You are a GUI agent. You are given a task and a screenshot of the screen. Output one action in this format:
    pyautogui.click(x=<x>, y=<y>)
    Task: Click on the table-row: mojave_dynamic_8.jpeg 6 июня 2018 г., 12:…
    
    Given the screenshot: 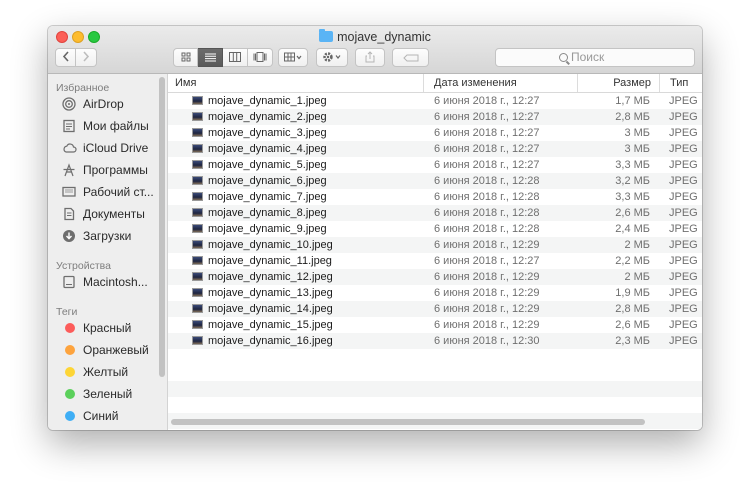 What is the action you would take?
    pyautogui.click(x=435, y=213)
    